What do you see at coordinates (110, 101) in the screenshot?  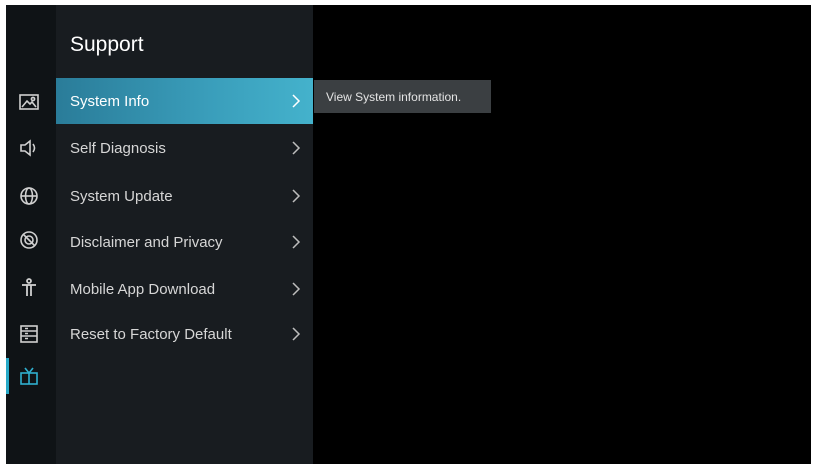 I see `menu-item-label: System Info` at bounding box center [110, 101].